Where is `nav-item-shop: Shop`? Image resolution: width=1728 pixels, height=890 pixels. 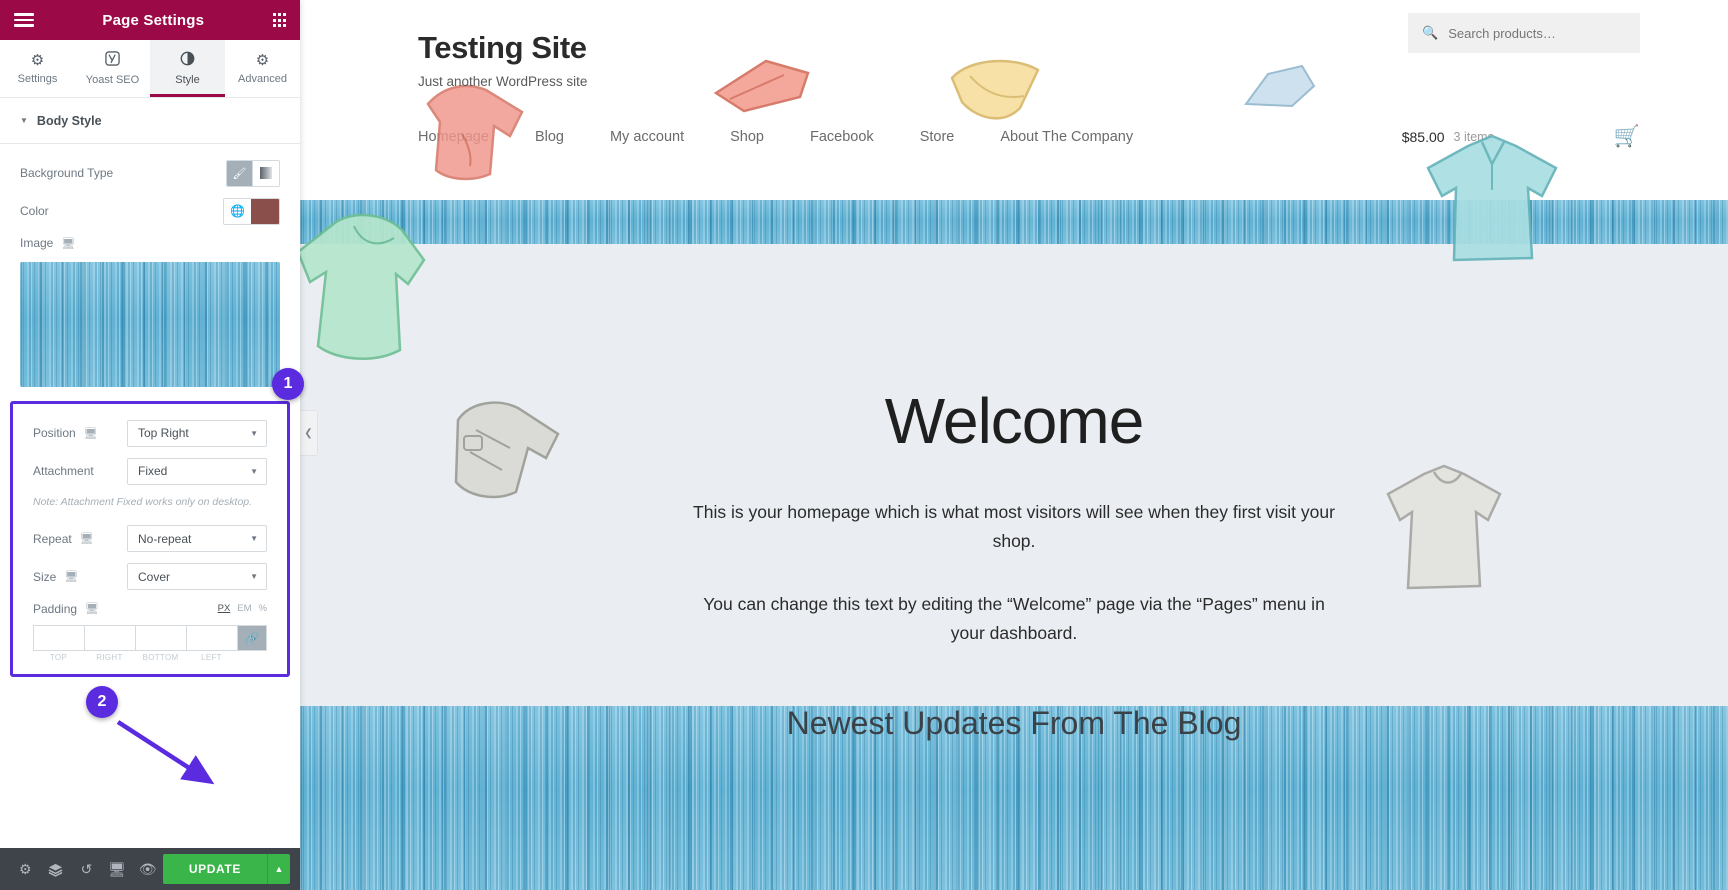
nav-item-shop: Shop is located at coordinates (747, 137).